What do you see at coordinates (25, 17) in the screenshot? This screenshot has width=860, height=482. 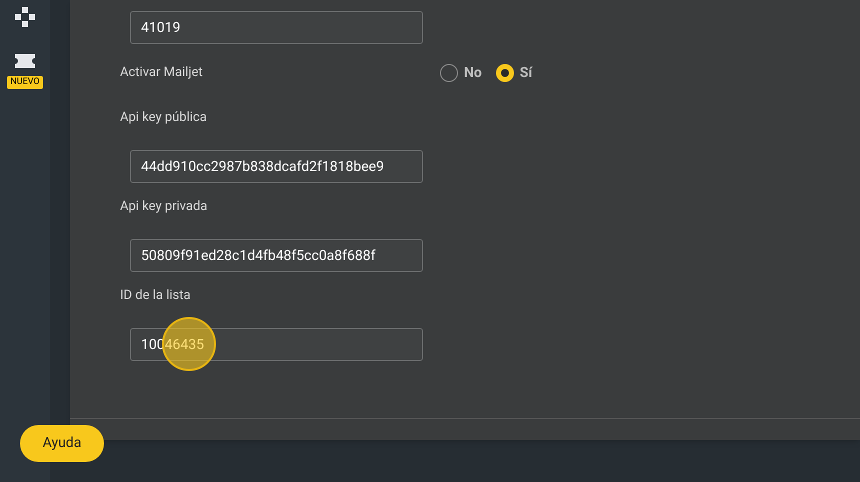 I see `cross-dots-icon` at bounding box center [25, 17].